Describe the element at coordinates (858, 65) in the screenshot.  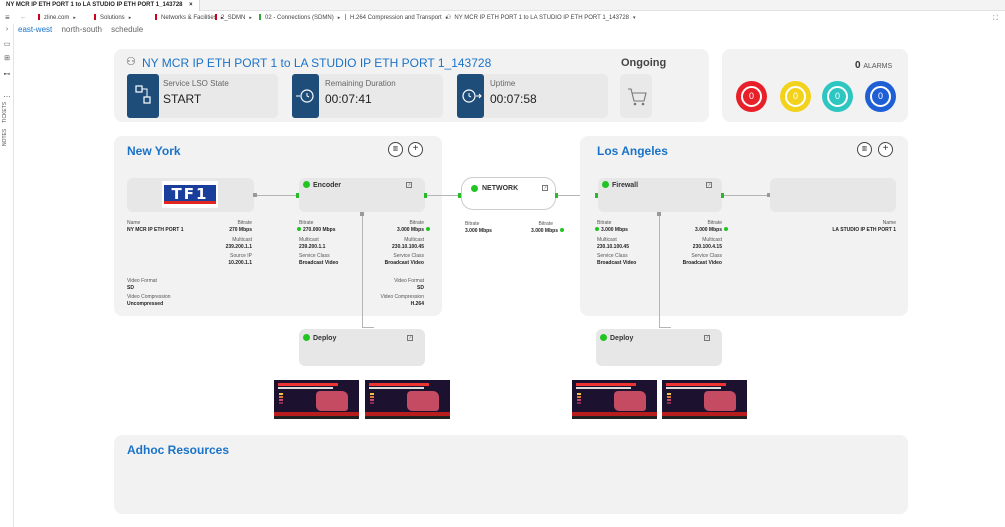
I see `alarms-total: 0` at that location.